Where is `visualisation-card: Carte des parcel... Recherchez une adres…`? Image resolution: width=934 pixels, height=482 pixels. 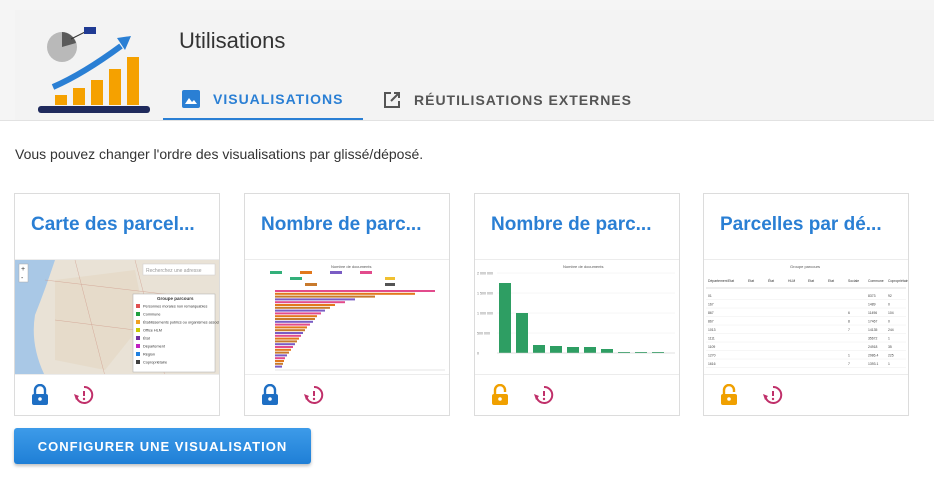
visualisation-card: Carte des parcel... Recherchez une adres… is located at coordinates (117, 304).